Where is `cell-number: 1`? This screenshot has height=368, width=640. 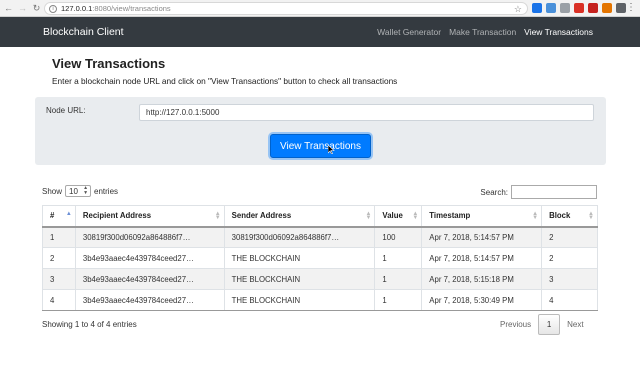 cell-number: 1 is located at coordinates (59, 237).